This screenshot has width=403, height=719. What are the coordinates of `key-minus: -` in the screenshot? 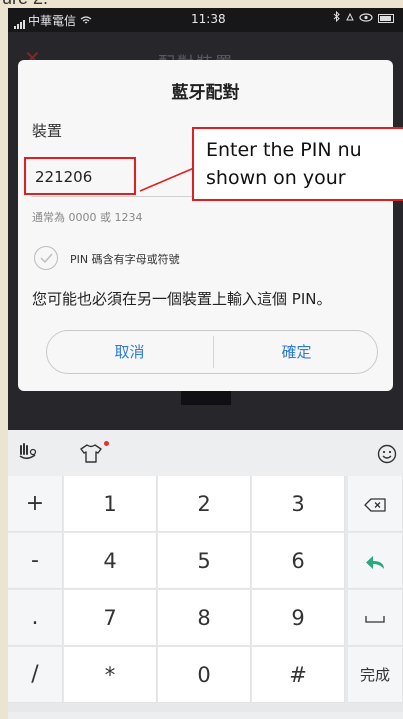 It's located at (35, 561).